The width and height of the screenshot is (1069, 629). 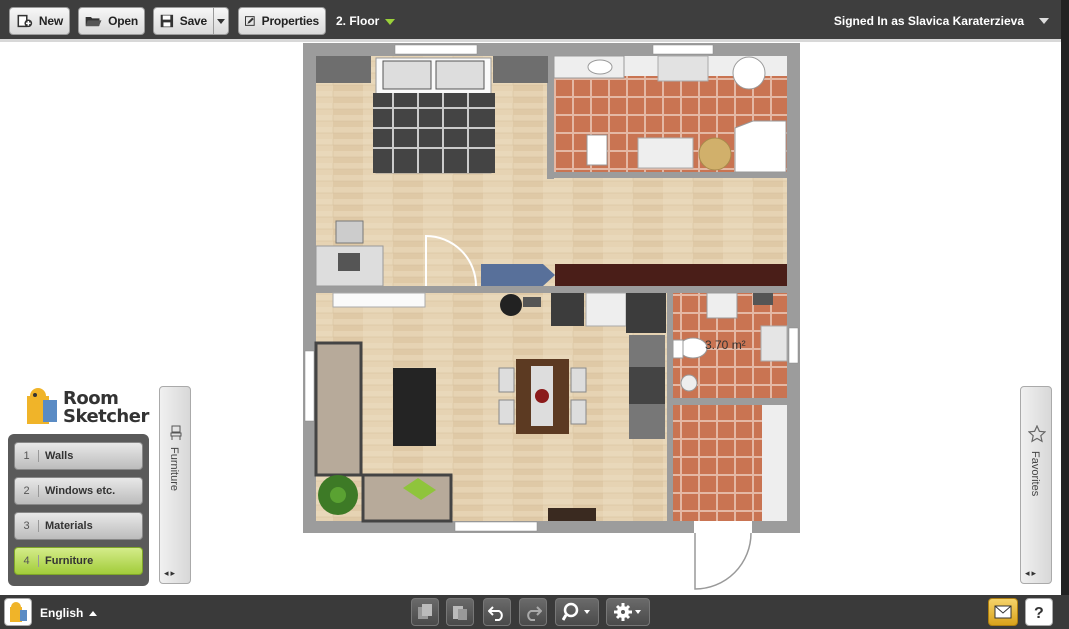 I want to click on redo-icon, so click(x=534, y=613).